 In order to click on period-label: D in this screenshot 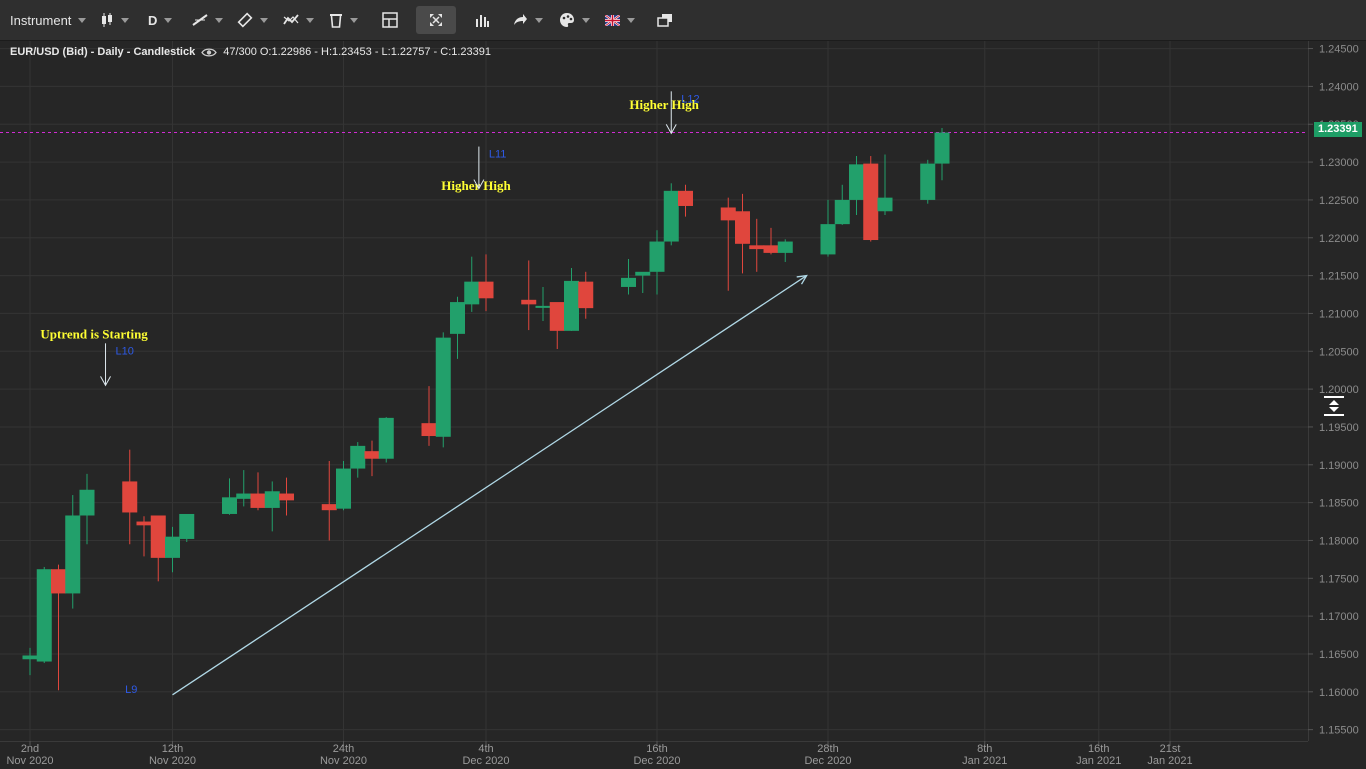, I will do `click(153, 20)`.